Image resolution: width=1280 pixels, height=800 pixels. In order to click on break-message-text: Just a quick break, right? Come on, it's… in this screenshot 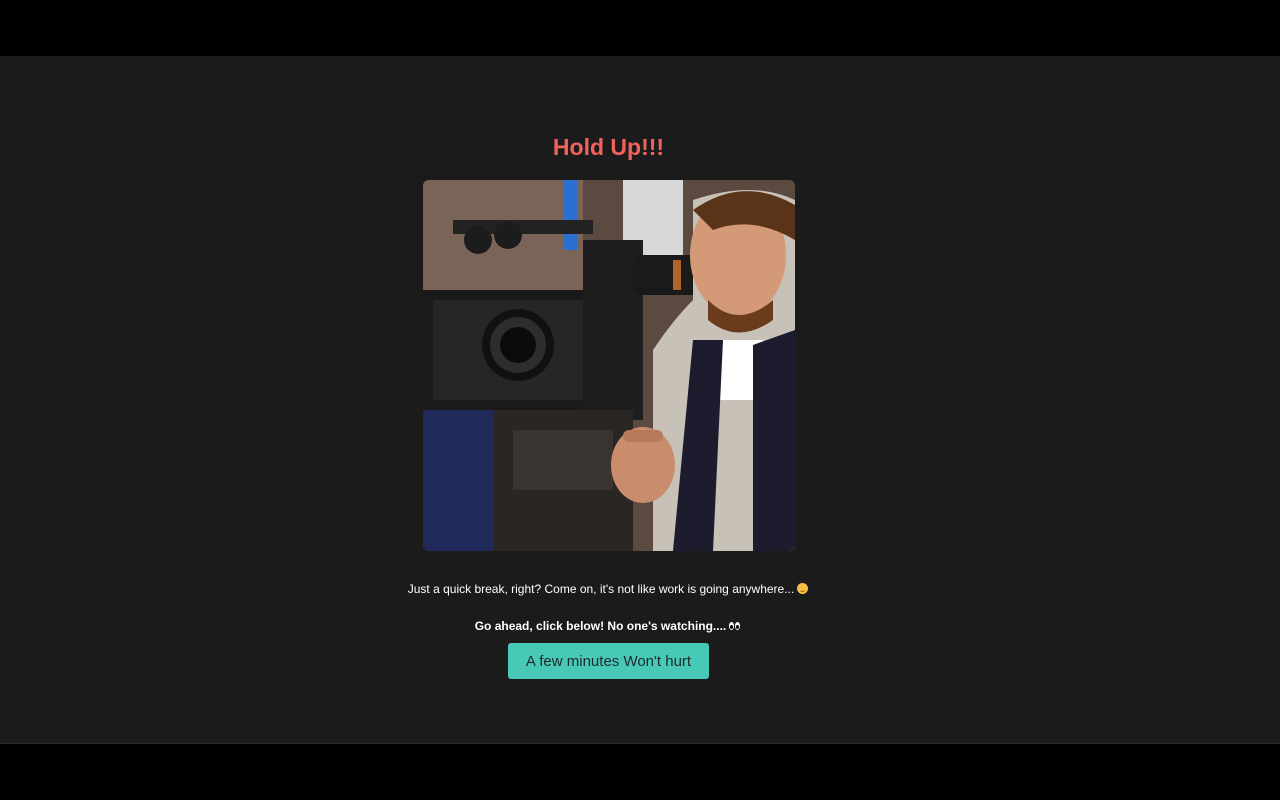, I will do `click(601, 589)`.